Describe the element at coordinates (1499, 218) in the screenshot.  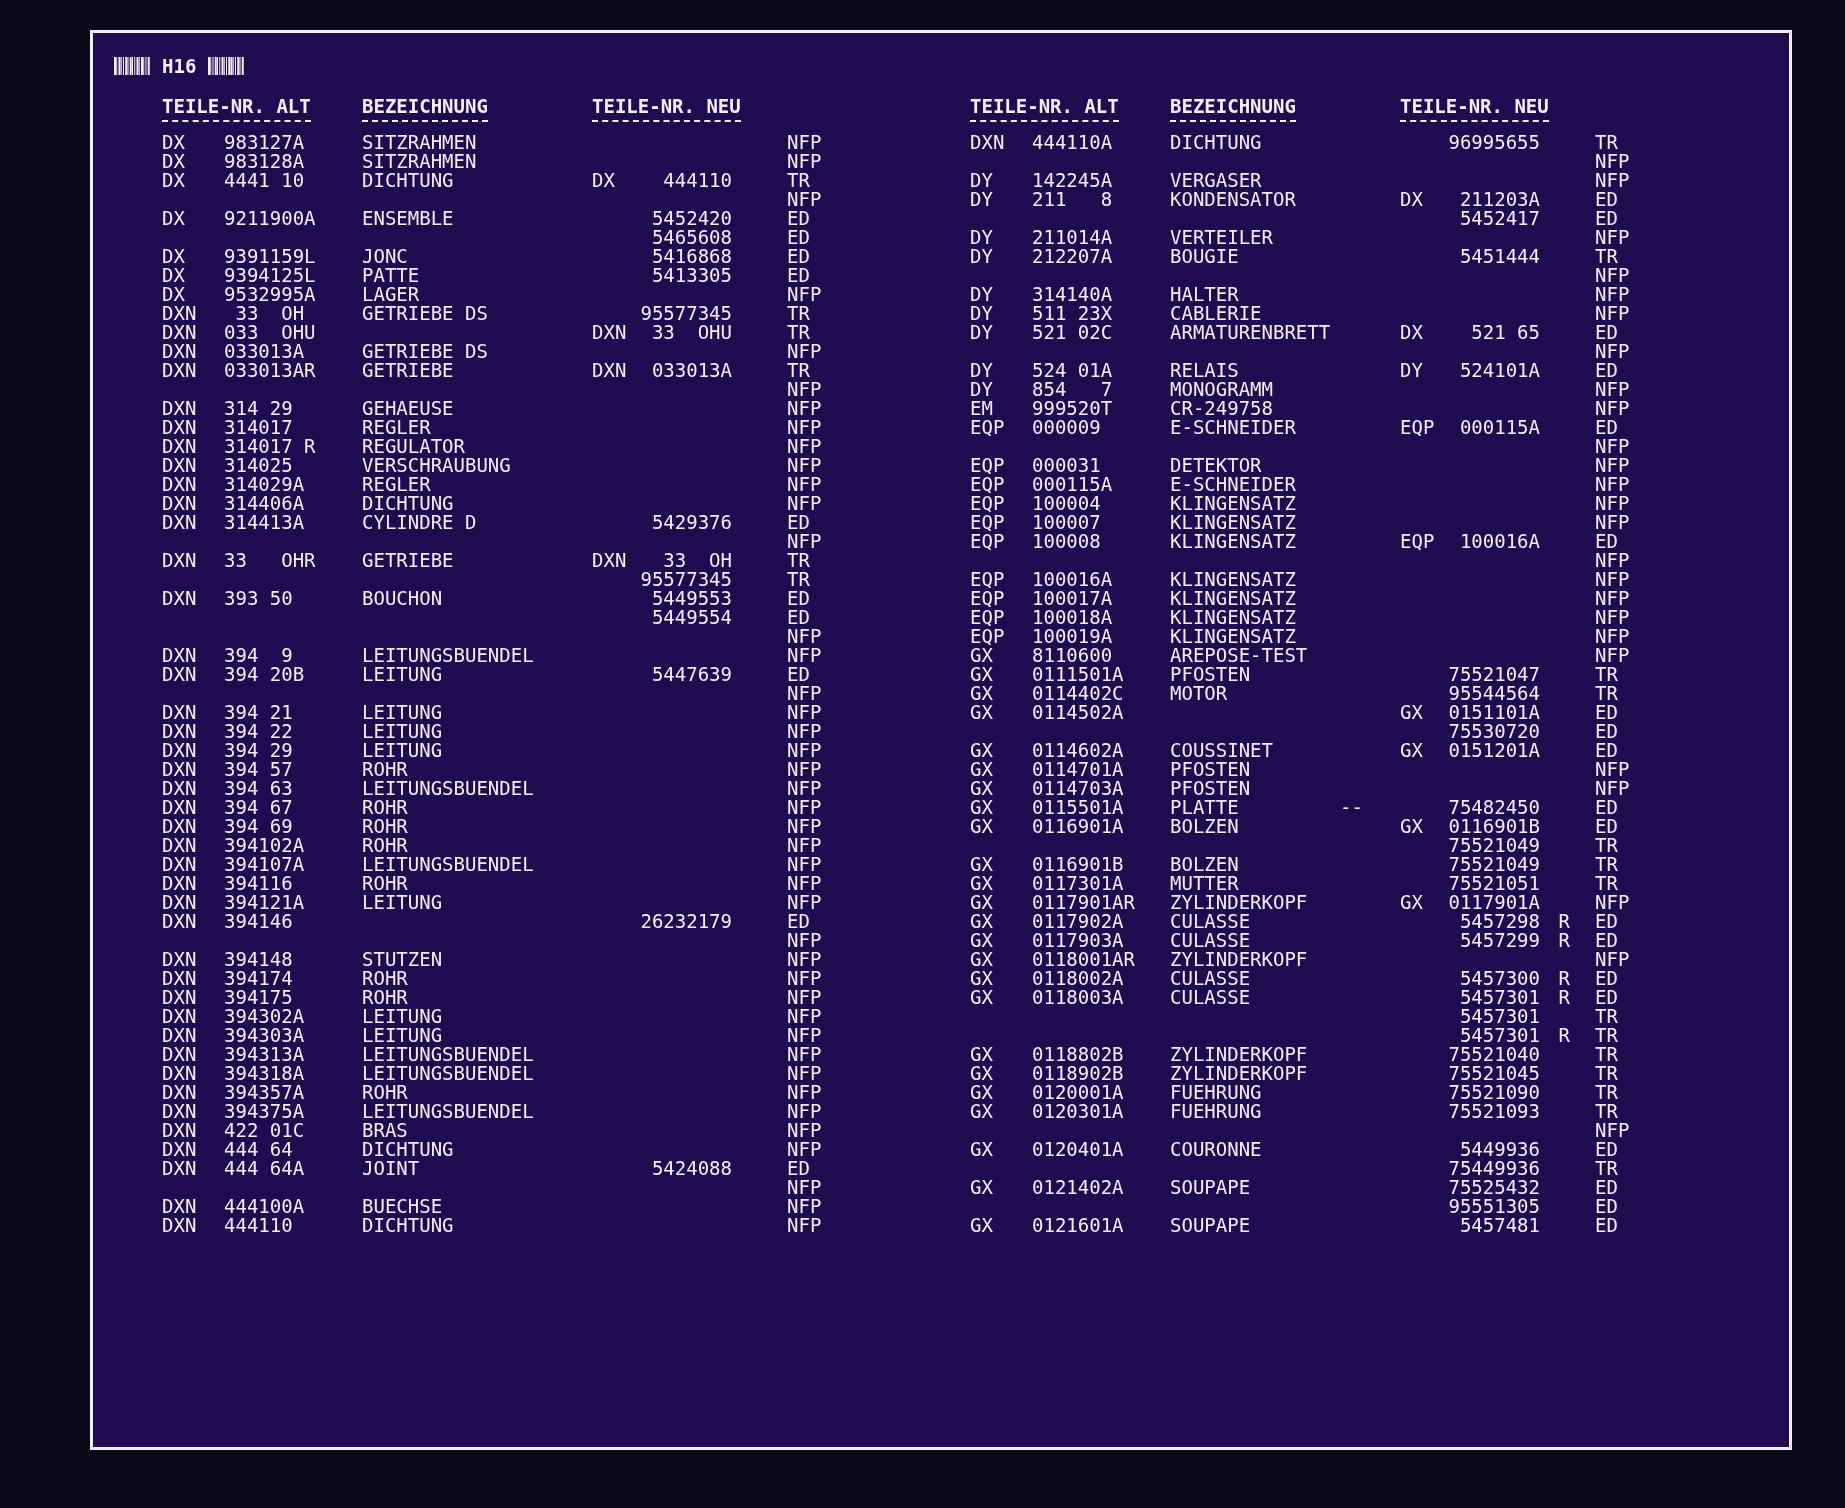
I see `new-part-number-cell-text: 5452417` at that location.